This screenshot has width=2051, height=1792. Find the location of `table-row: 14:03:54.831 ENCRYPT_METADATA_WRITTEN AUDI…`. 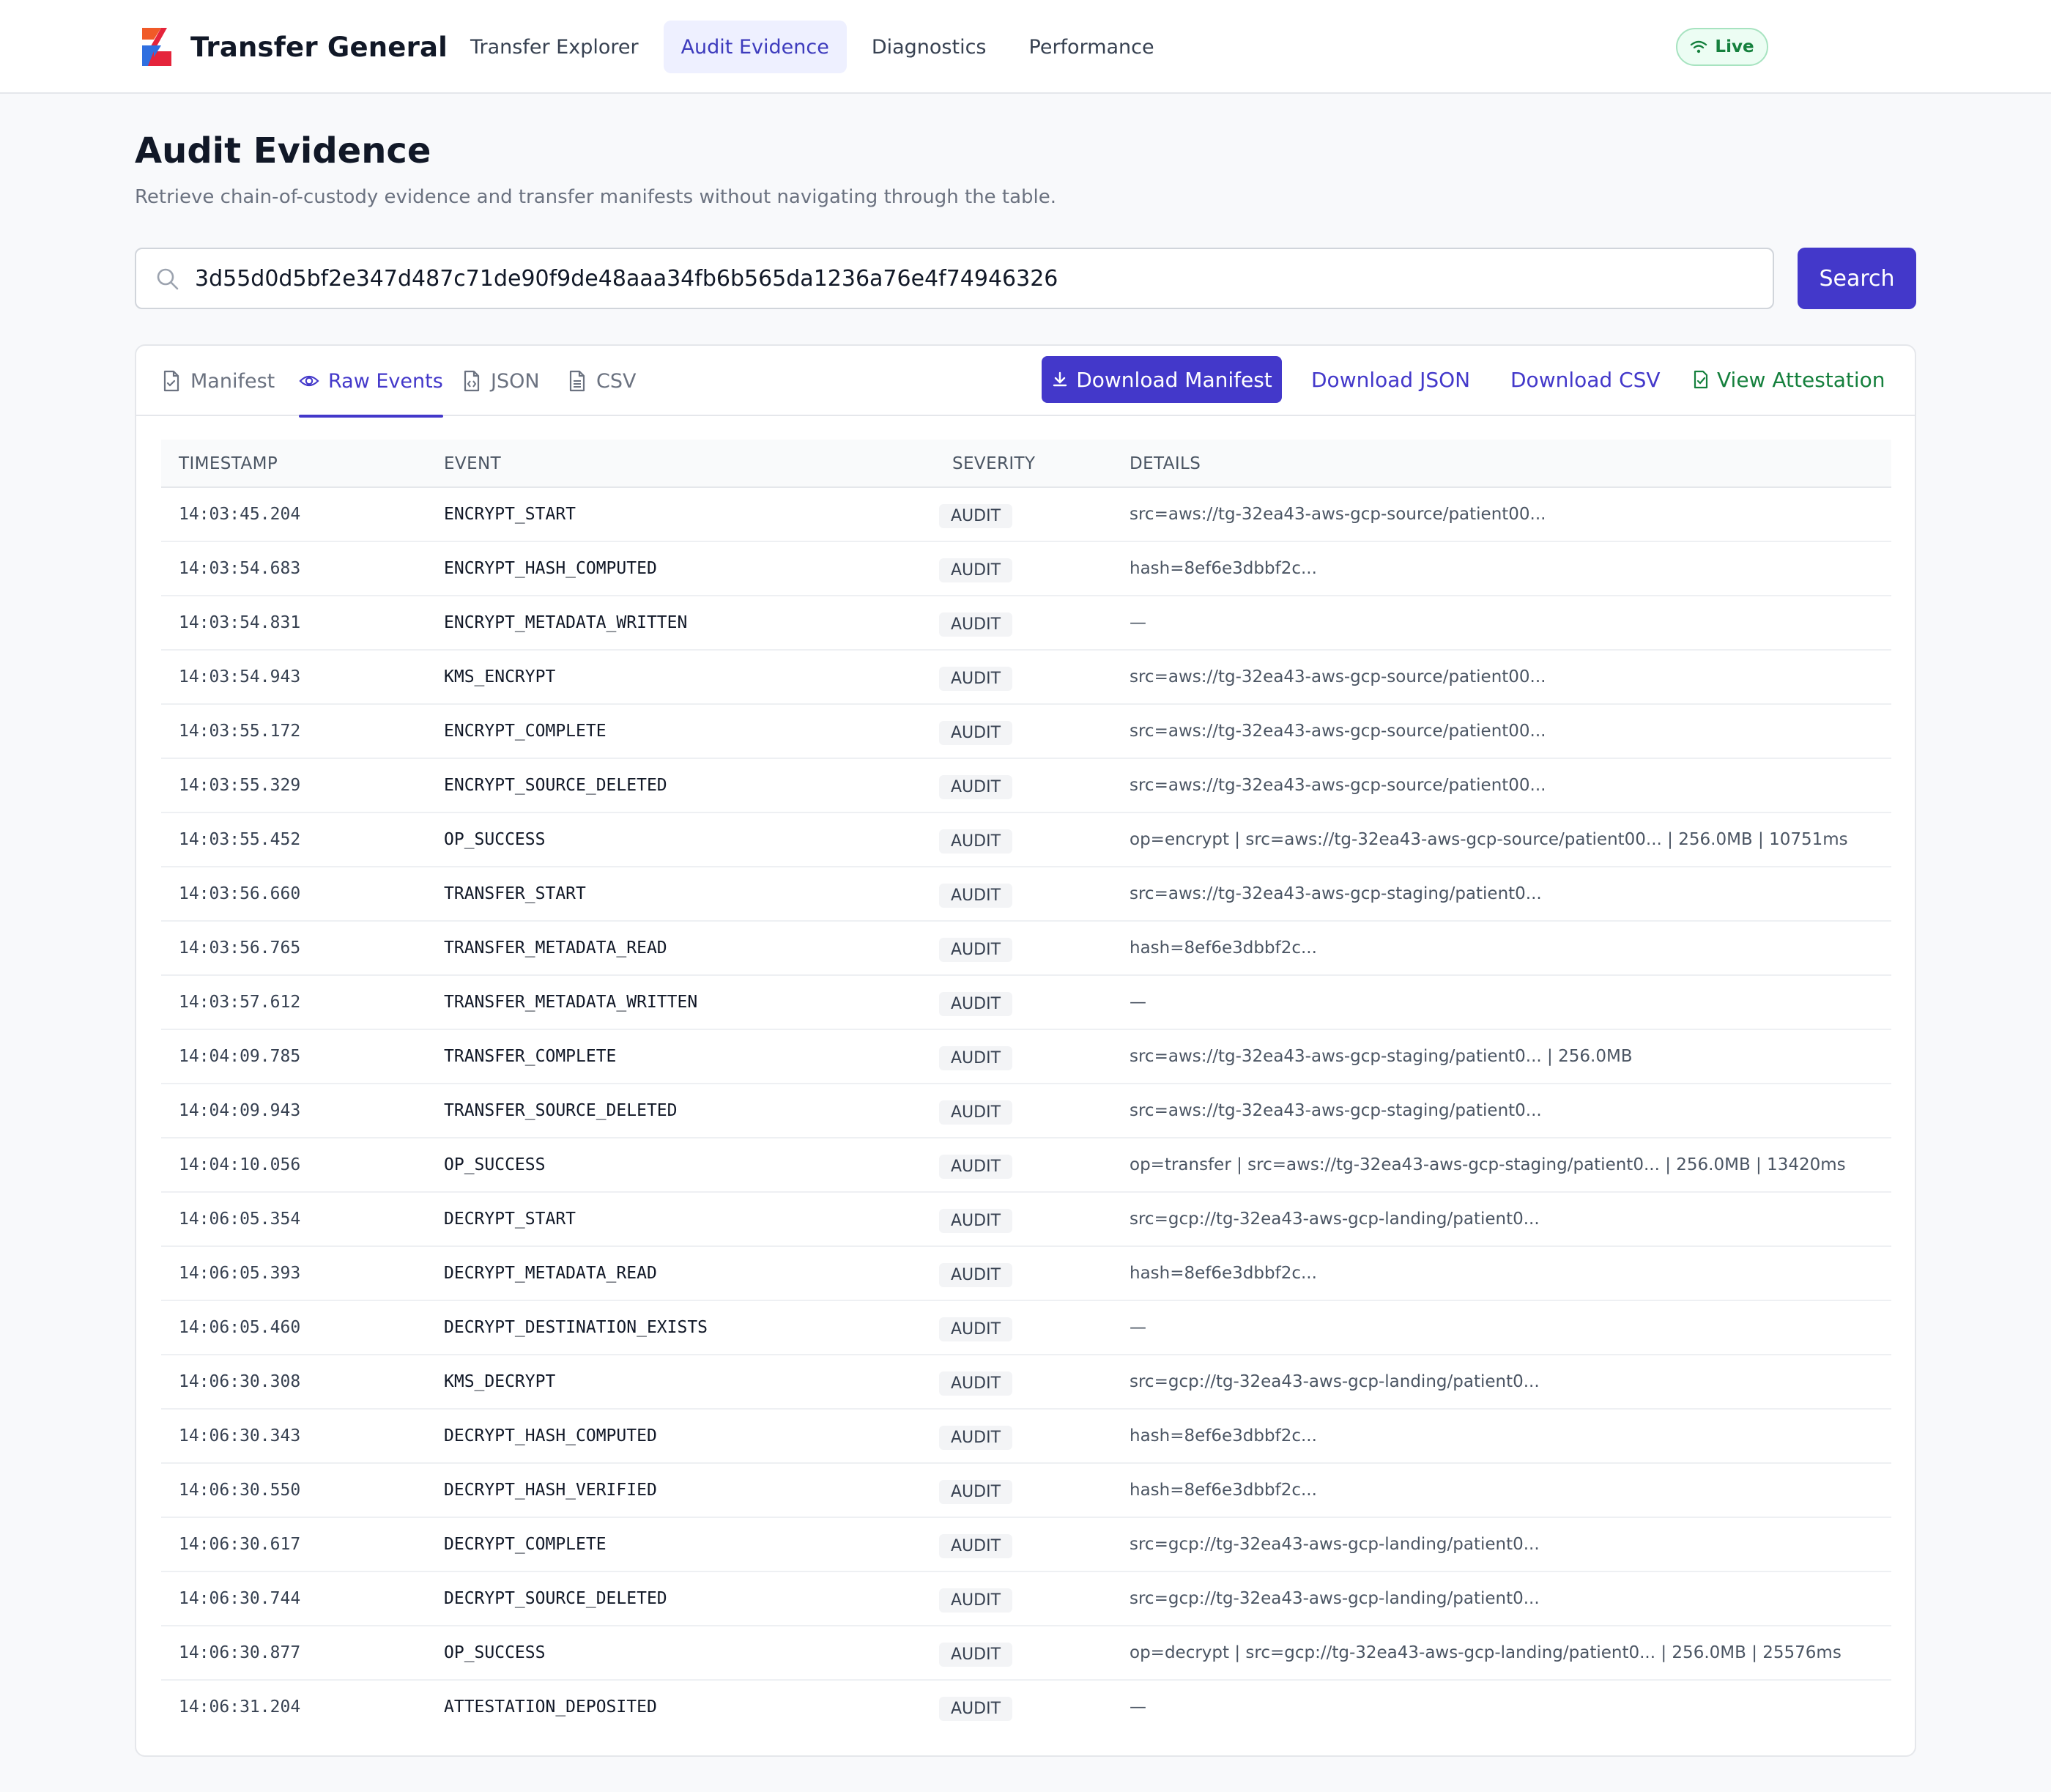

table-row: 14:03:54.831 ENCRYPT_METADATA_WRITTEN AUDI… is located at coordinates (1026, 623).